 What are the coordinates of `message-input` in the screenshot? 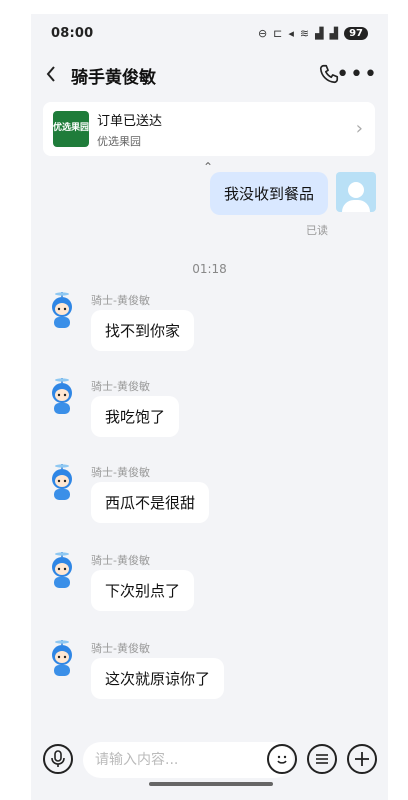 It's located at (188, 760).